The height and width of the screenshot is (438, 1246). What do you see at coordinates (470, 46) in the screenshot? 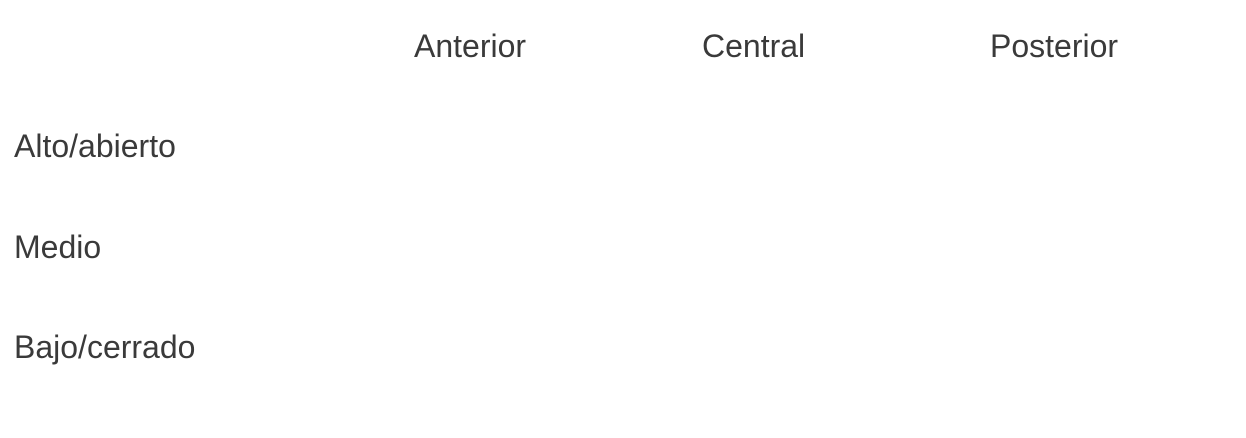
I see `column-header-anterior: Anterior` at bounding box center [470, 46].